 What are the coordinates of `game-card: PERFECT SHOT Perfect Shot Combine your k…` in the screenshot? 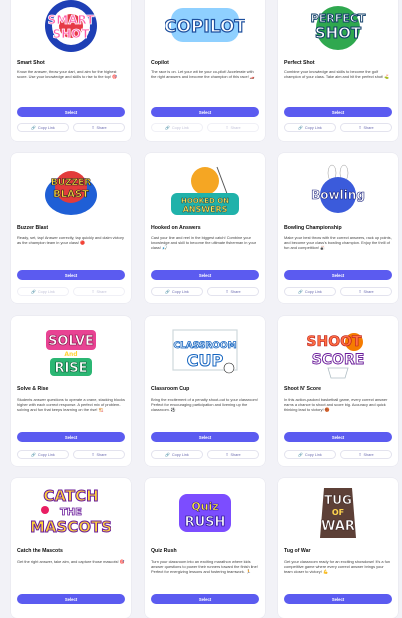 It's located at (338, 70).